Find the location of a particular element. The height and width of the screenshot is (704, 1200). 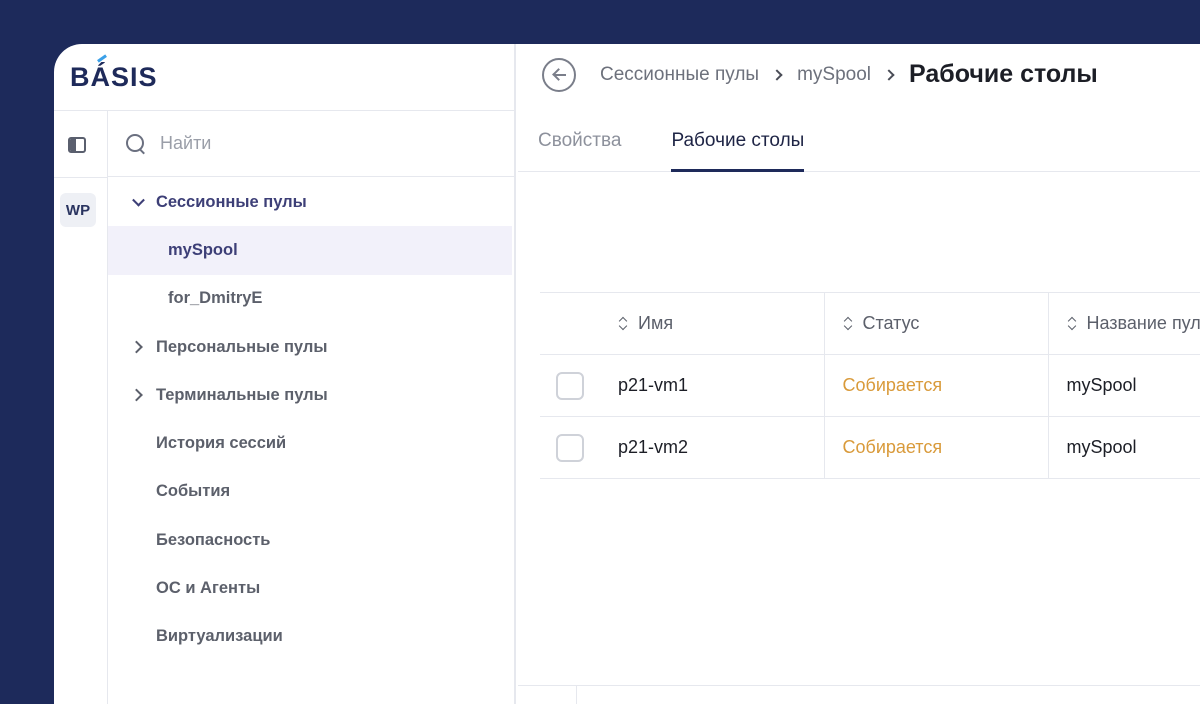

tab-properties: Свойства is located at coordinates (579, 141).